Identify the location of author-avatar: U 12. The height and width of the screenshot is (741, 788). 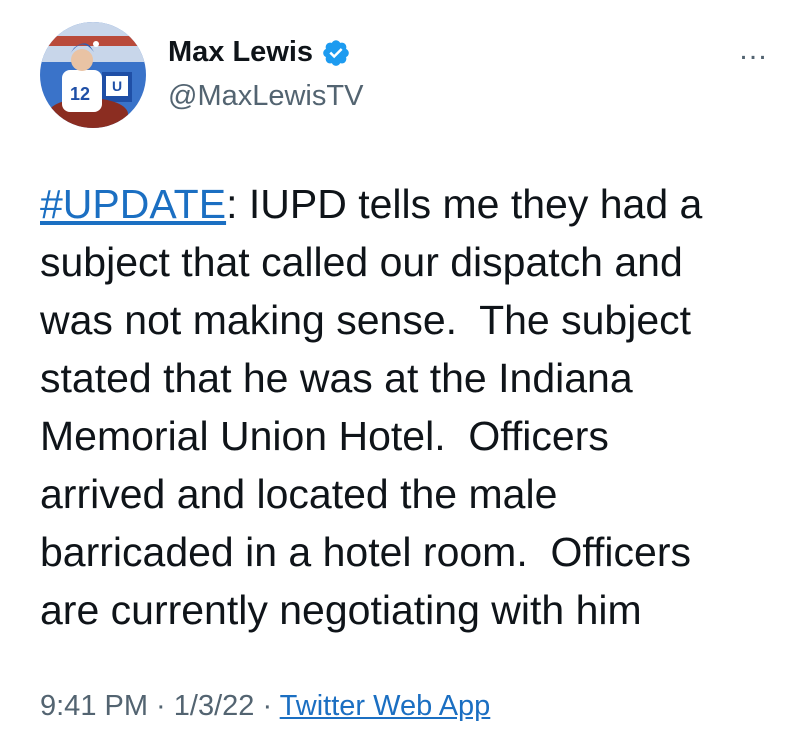
(93, 75).